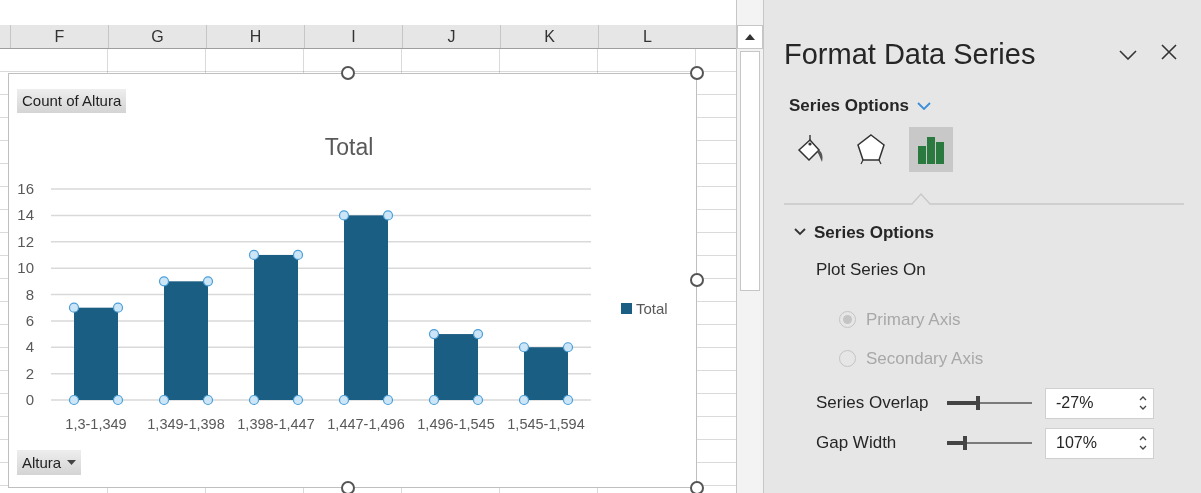 This screenshot has height=493, width=1201. I want to click on section-label: Plot Series On, so click(871, 270).